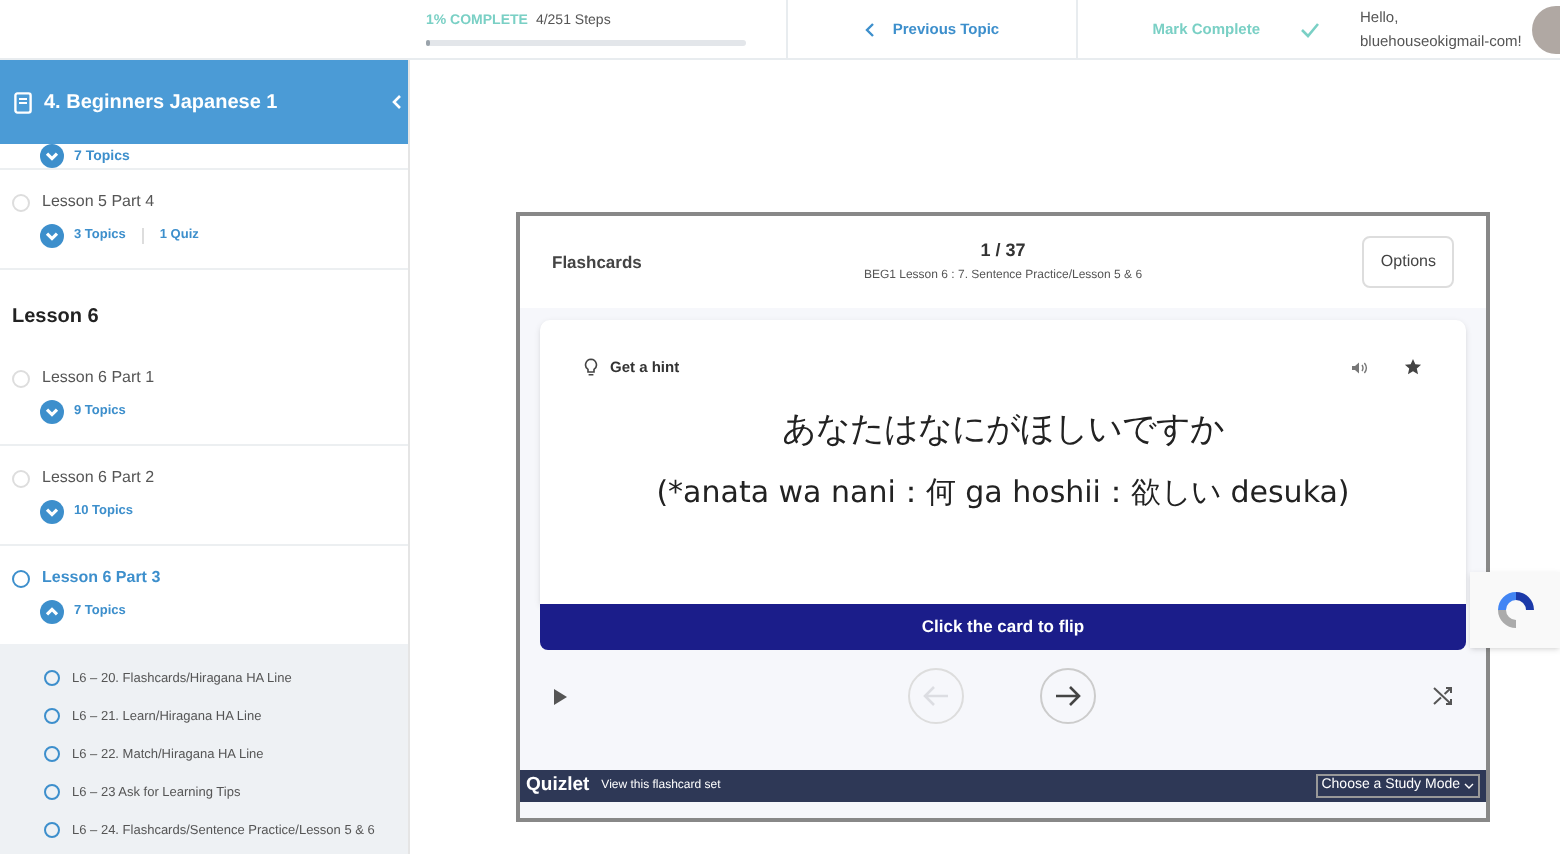  I want to click on lesson-title: Lesson 5 Part 4, so click(98, 202).